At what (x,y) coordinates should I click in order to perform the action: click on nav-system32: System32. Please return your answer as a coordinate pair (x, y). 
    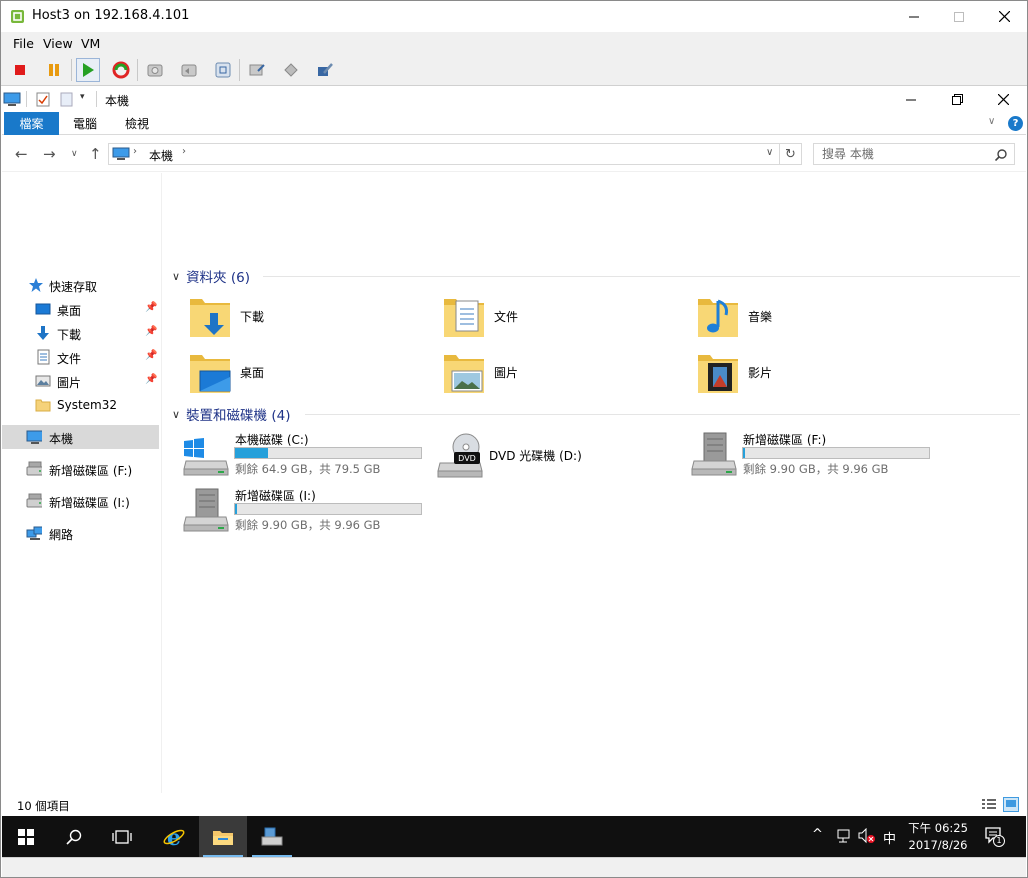
    Looking at the image, I should click on (80, 405).